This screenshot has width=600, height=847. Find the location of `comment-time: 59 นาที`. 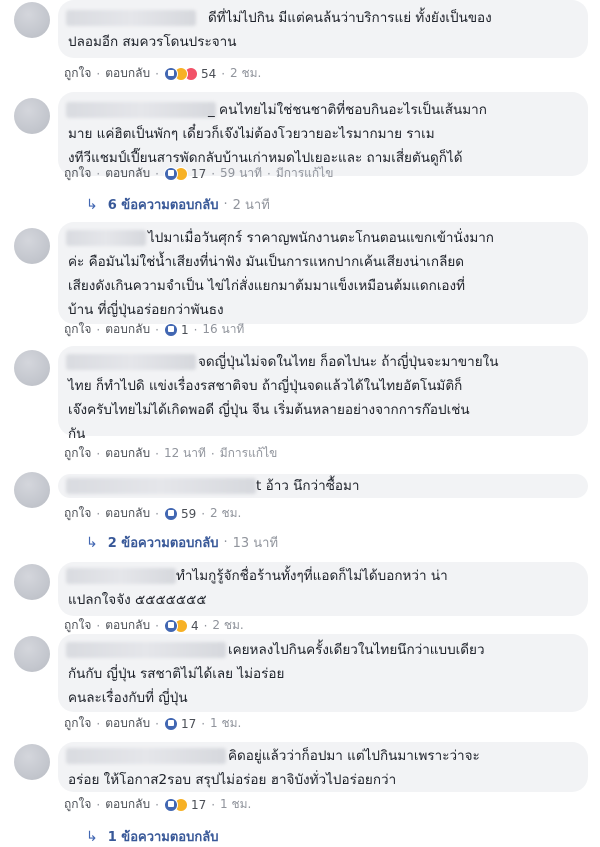

comment-time: 59 นาที is located at coordinates (241, 173).